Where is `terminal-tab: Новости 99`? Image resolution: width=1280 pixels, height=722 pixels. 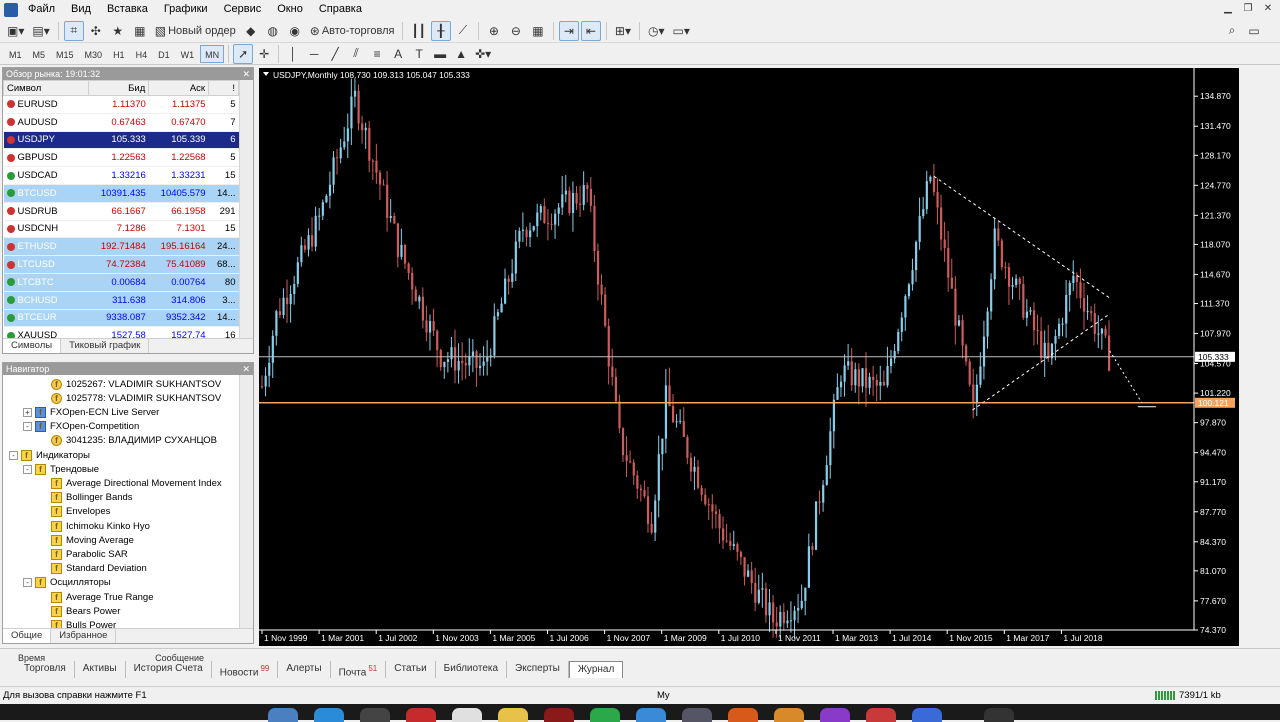
terminal-tab: Новости 99 is located at coordinates (245, 669).